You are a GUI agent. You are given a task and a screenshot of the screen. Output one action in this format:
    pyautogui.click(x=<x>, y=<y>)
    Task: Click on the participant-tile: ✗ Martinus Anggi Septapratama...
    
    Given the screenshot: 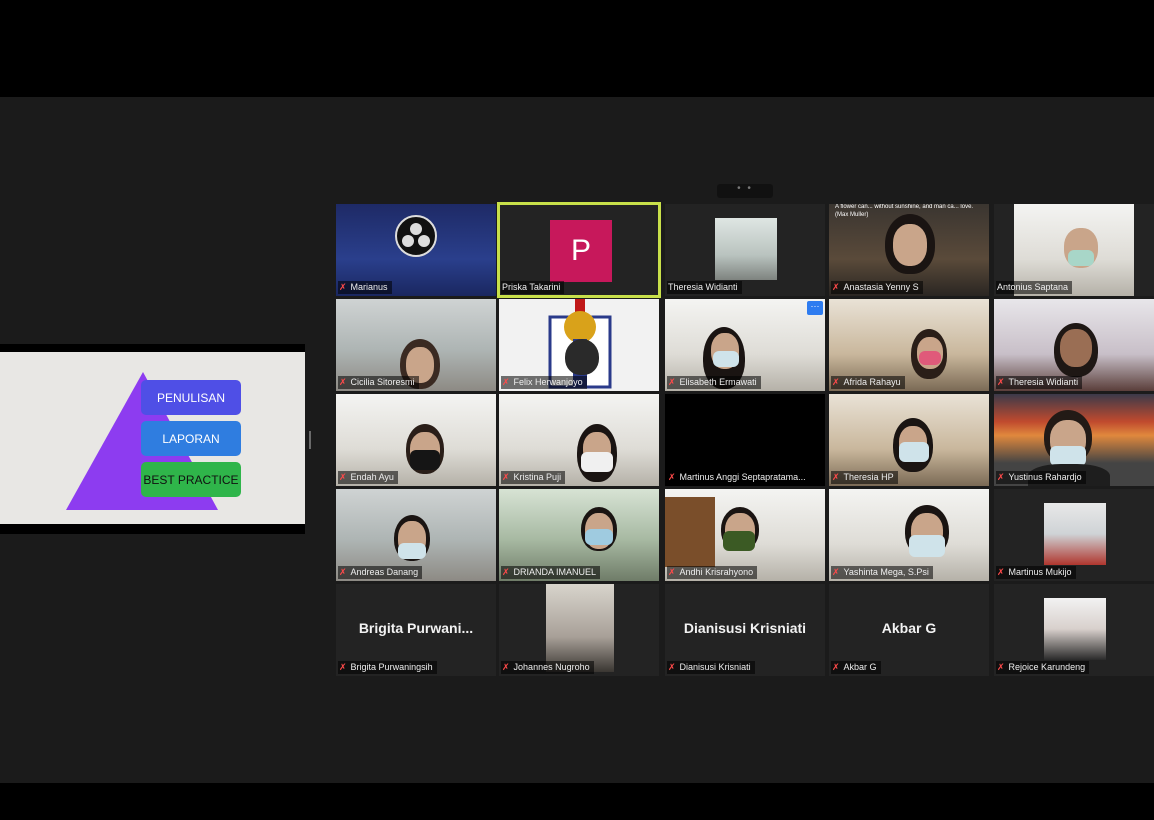 What is the action you would take?
    pyautogui.click(x=745, y=440)
    